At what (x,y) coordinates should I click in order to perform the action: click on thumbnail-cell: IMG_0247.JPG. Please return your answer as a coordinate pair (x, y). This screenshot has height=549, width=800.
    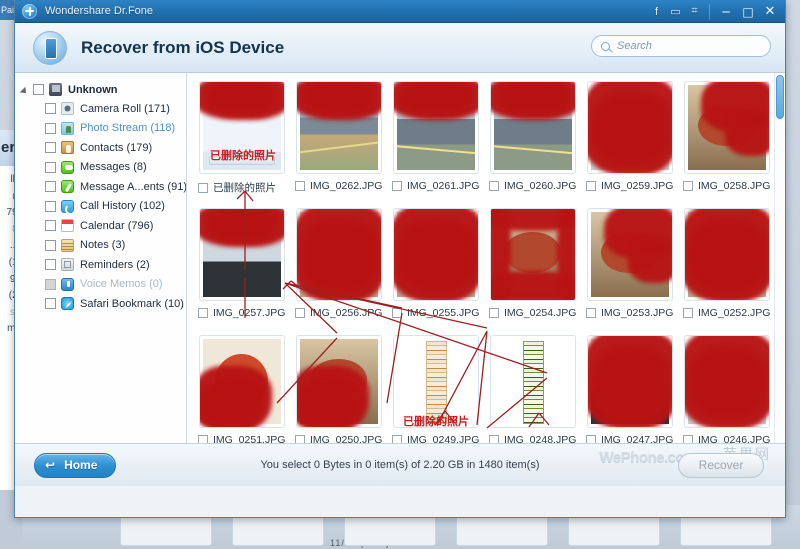
    Looking at the image, I should click on (629, 389).